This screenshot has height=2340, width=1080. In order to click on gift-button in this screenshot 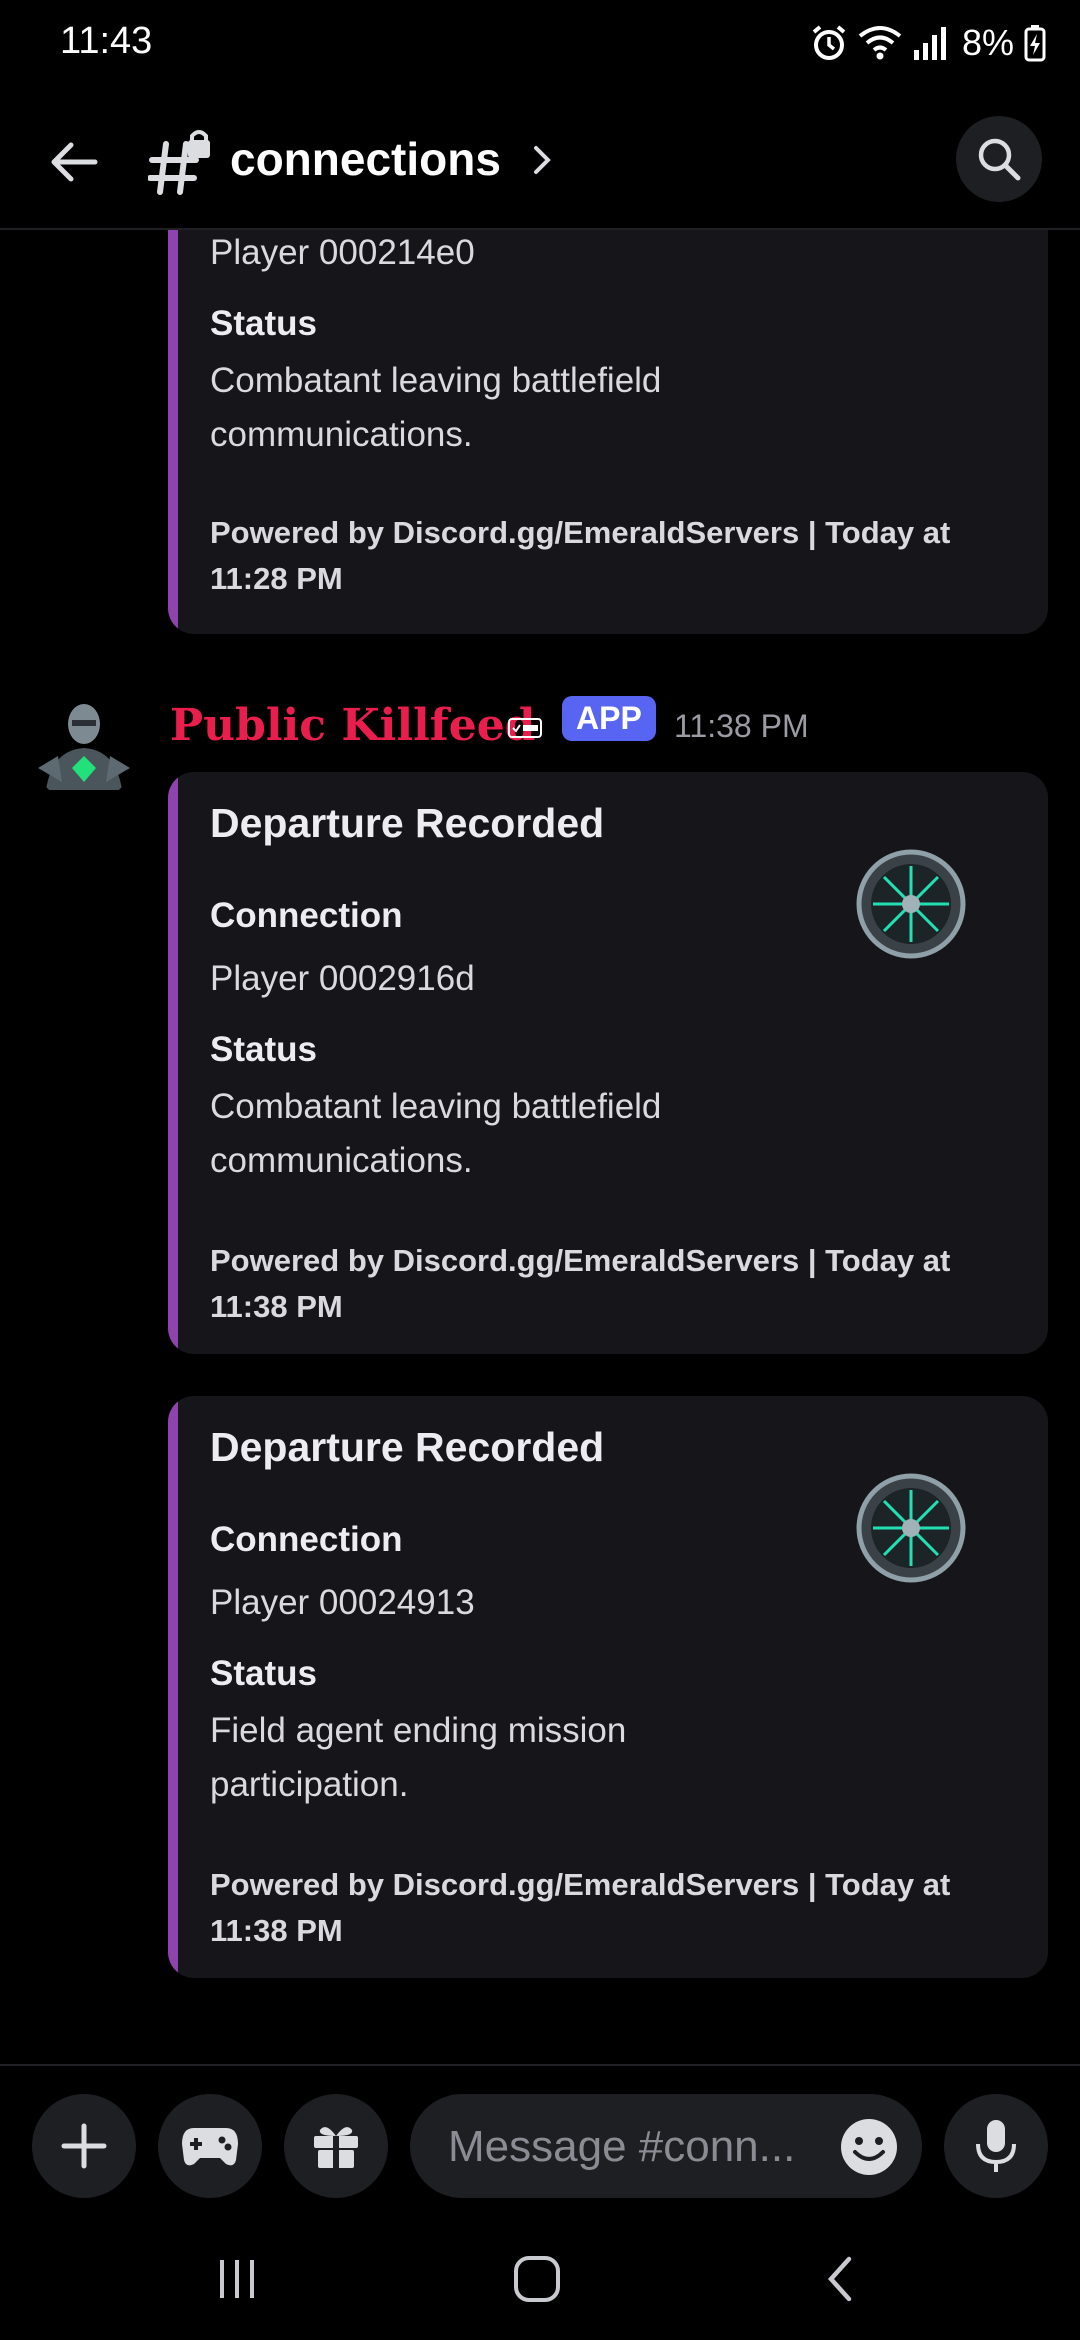, I will do `click(336, 2146)`.